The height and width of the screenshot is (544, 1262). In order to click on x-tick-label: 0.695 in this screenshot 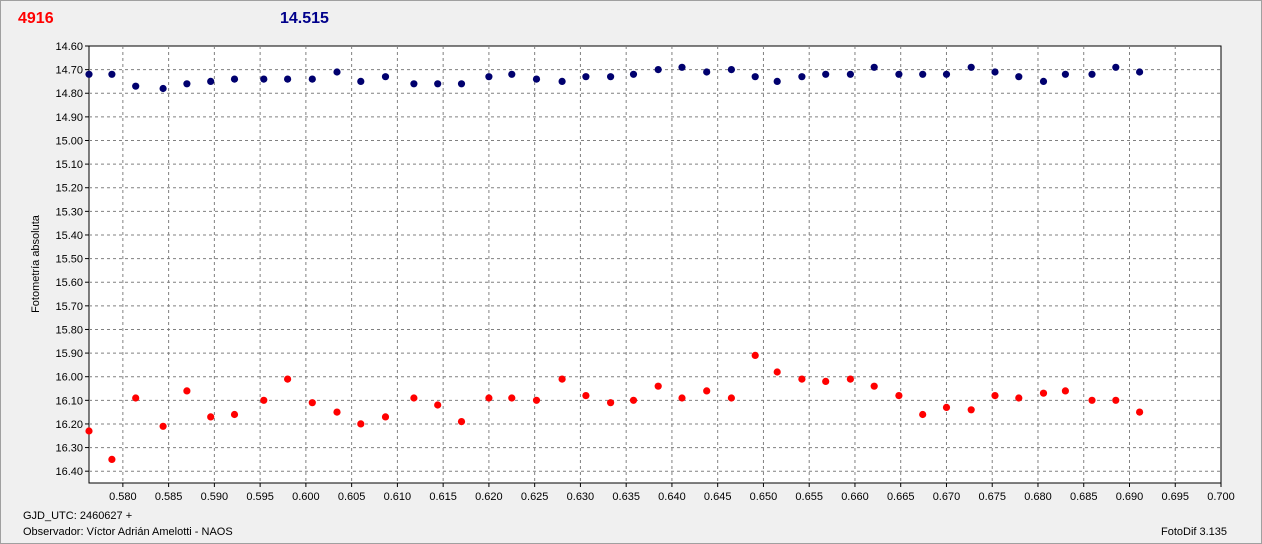, I will do `click(1175, 497)`.